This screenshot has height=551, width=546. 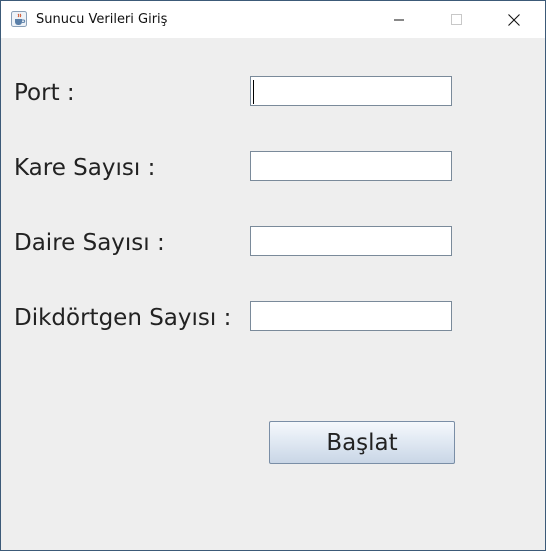 I want to click on close-button, so click(x=514, y=19).